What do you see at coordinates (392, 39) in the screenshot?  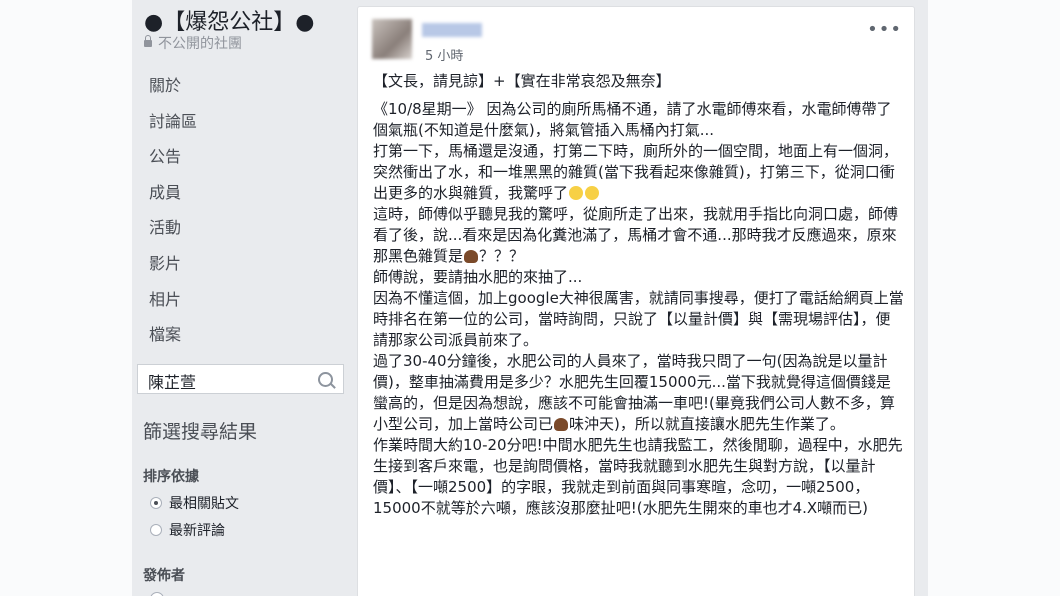 I see `avatar` at bounding box center [392, 39].